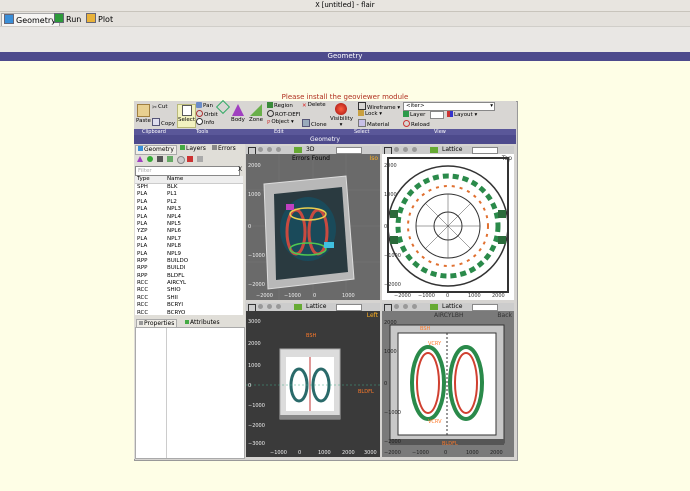 This screenshot has height=491, width=690. Describe the element at coordinates (370, 113) in the screenshot. I see `lock-button: Lock ▾` at that location.